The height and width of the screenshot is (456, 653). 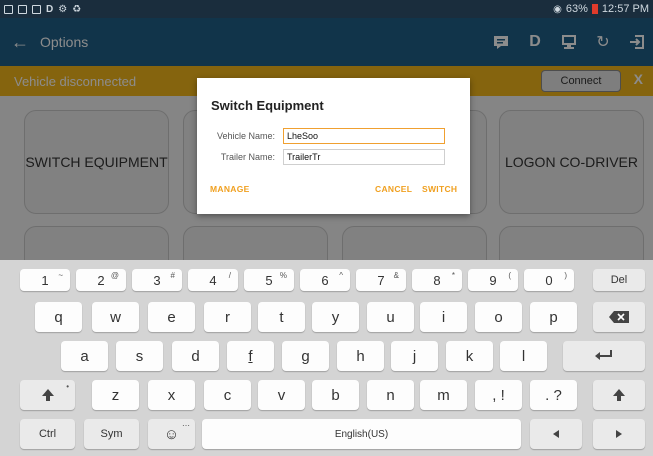 What do you see at coordinates (453, 275) in the screenshot?
I see `key-alt: *` at bounding box center [453, 275].